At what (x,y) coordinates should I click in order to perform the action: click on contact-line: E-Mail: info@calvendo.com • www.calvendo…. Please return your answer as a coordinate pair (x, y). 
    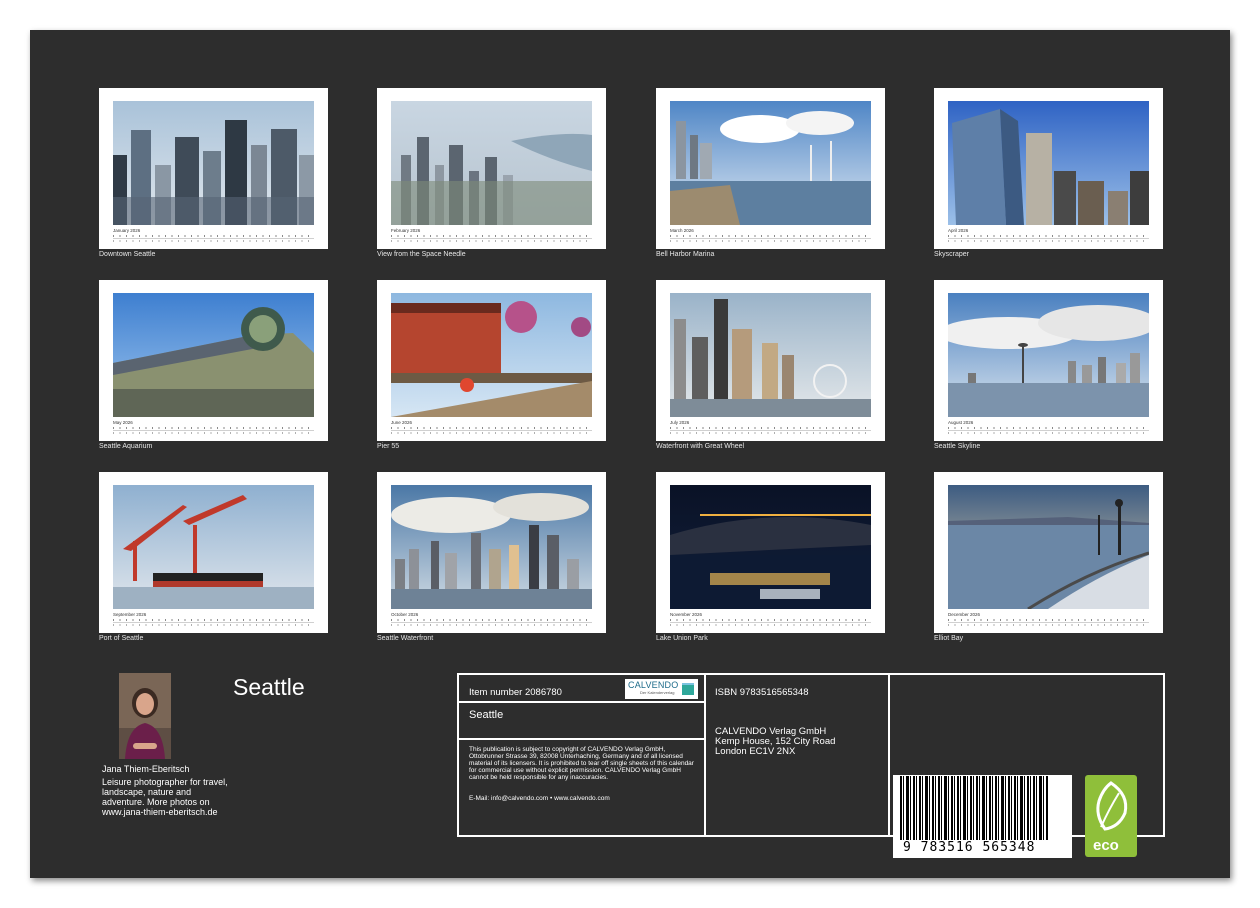
    Looking at the image, I should click on (539, 798).